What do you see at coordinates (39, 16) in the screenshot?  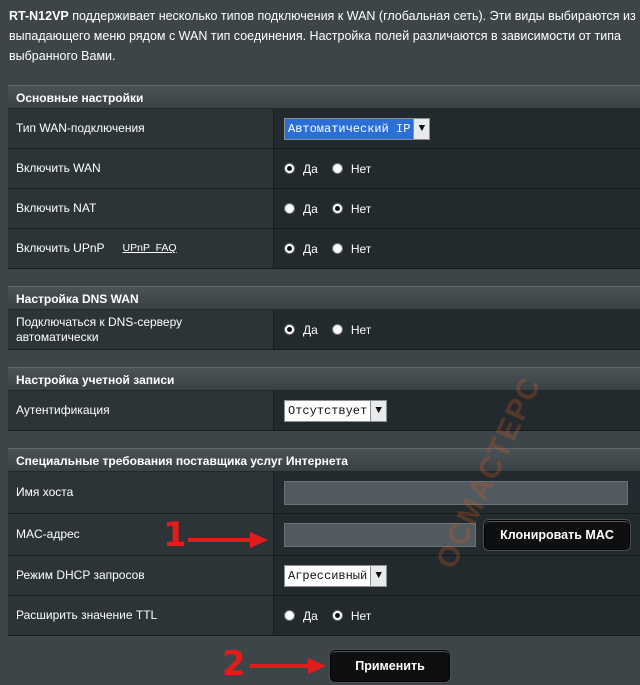 I see `model-name: RT-N12VP` at bounding box center [39, 16].